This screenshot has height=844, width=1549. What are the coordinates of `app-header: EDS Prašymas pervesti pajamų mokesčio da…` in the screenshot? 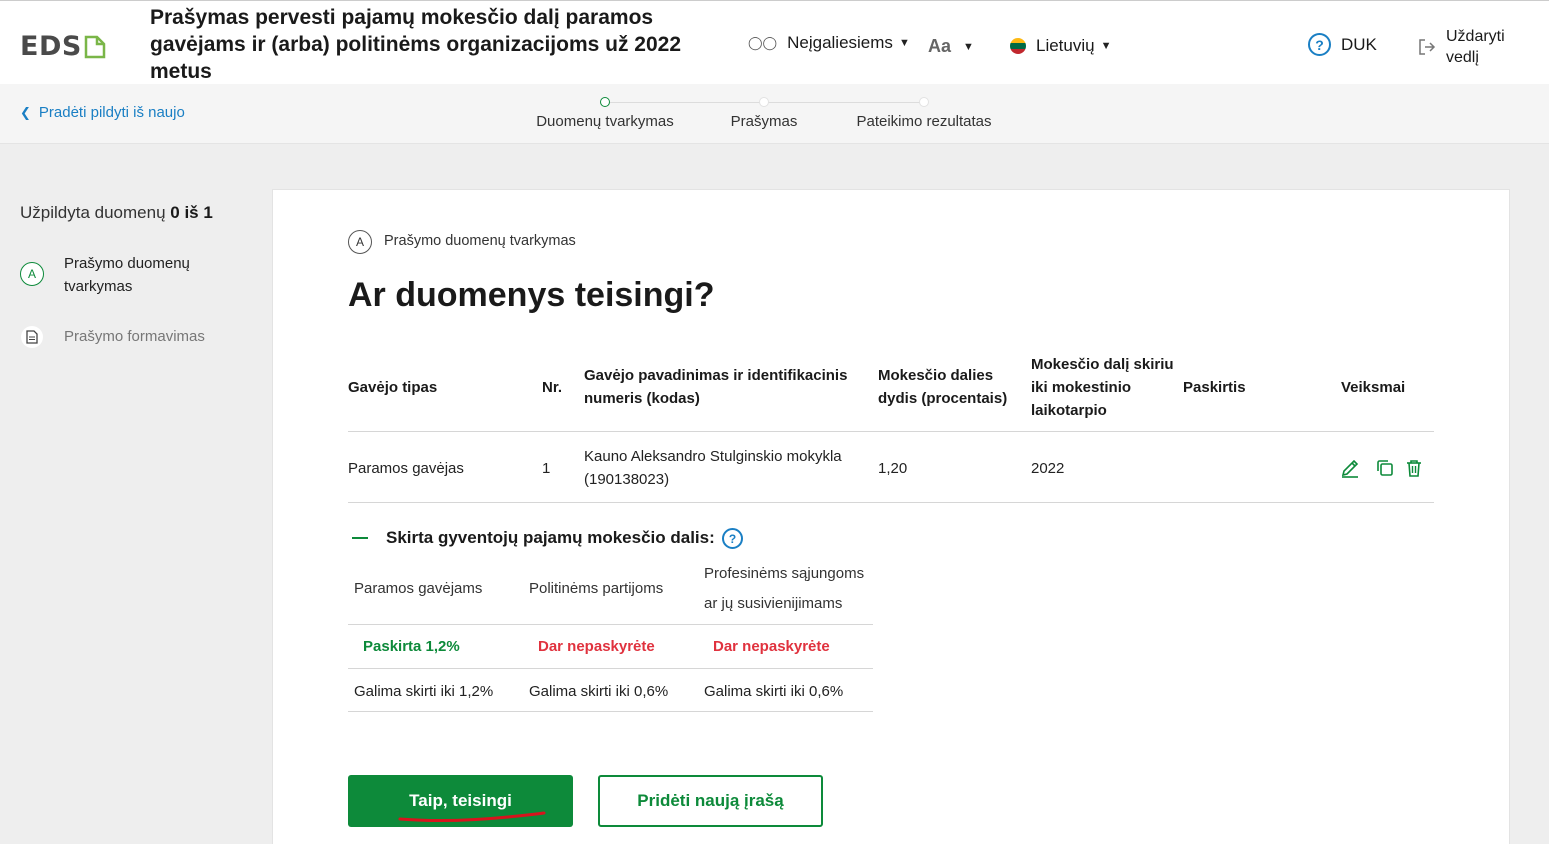 It's located at (774, 42).